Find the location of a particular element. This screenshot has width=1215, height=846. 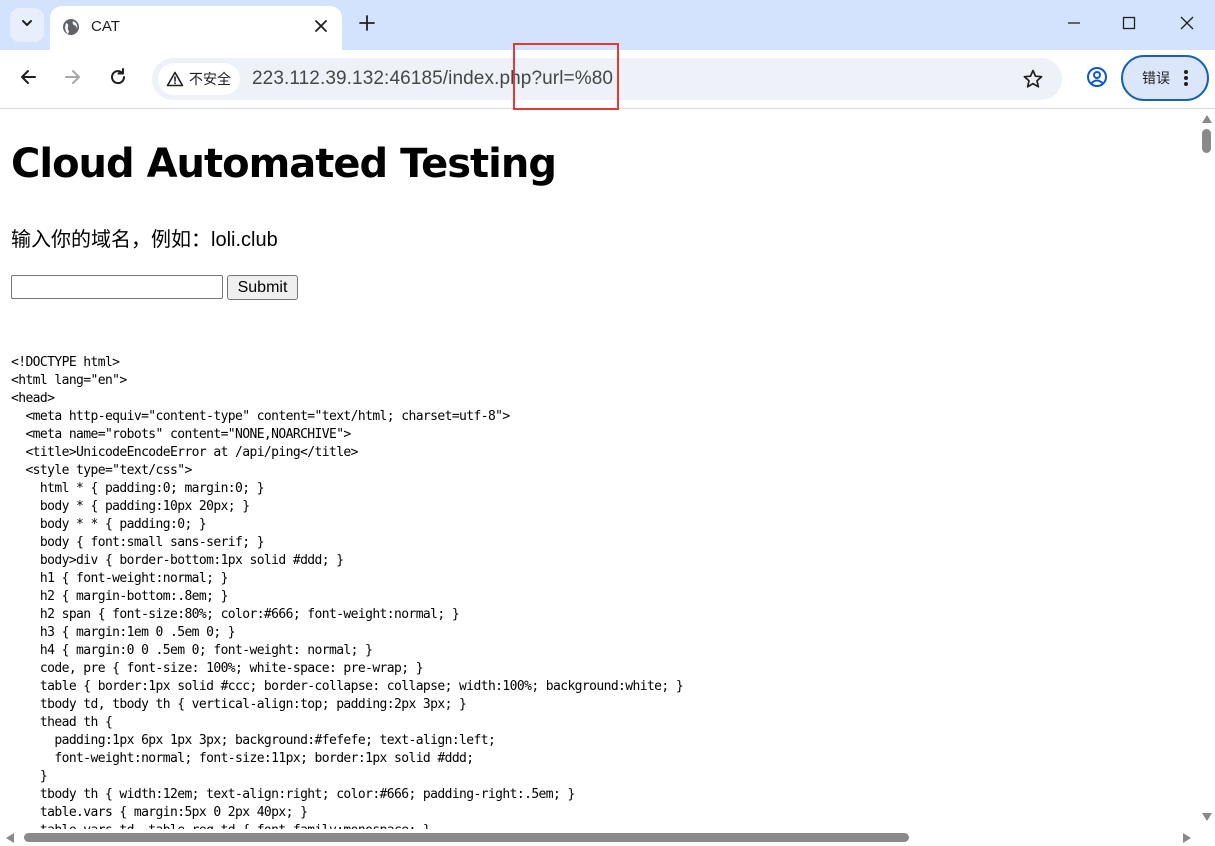

source-line: h3 { margin:1em 0 .5em 0; } is located at coordinates (123, 632).